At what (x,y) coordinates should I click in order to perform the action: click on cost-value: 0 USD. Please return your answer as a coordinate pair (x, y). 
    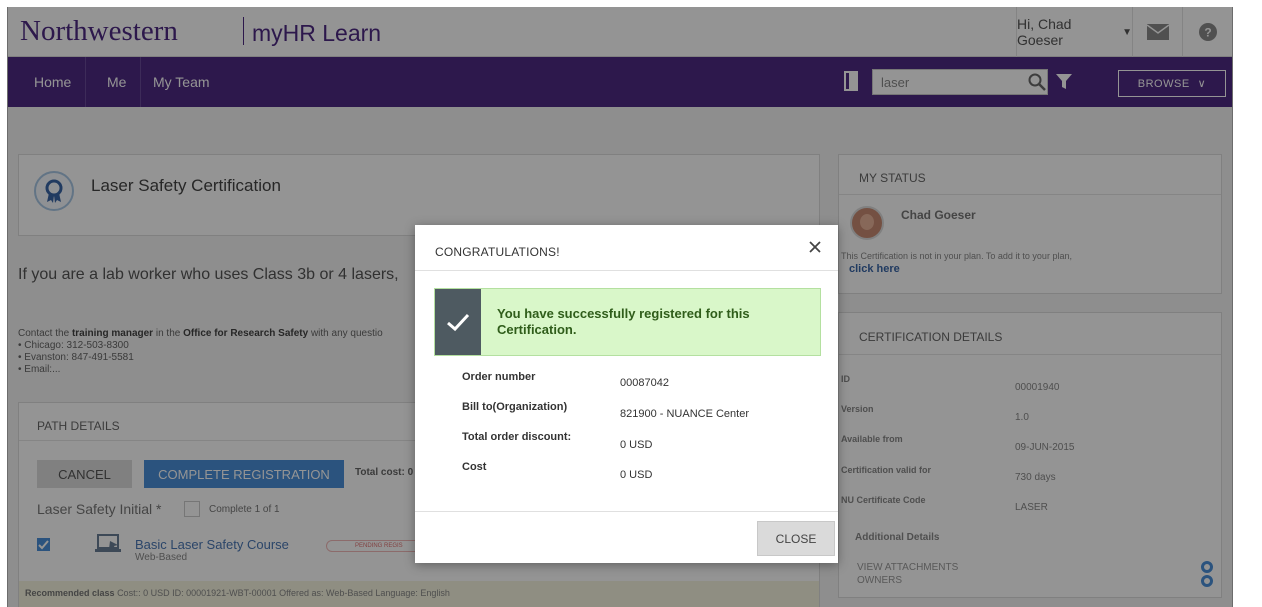
    Looking at the image, I should click on (636, 475).